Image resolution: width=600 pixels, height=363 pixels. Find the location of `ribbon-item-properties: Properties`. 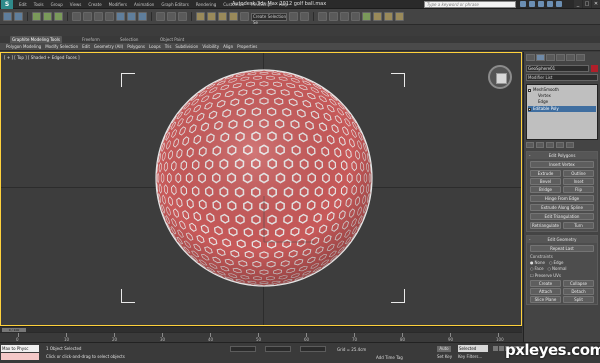

ribbon-item-properties: Properties is located at coordinates (247, 46).